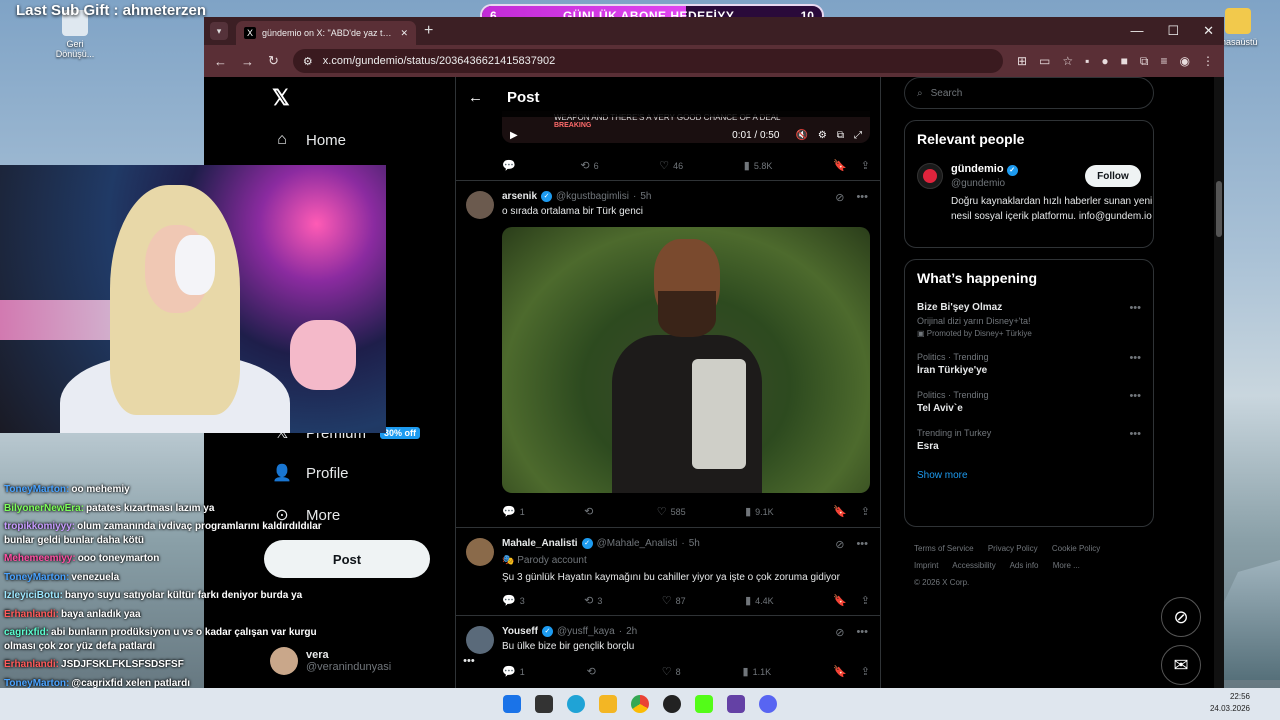 Image resolution: width=1280 pixels, height=720 pixels. Describe the element at coordinates (1029, 364) in the screenshot. I see `trend-item: Politics · Trending İran Türkiye'ye •••` at that location.